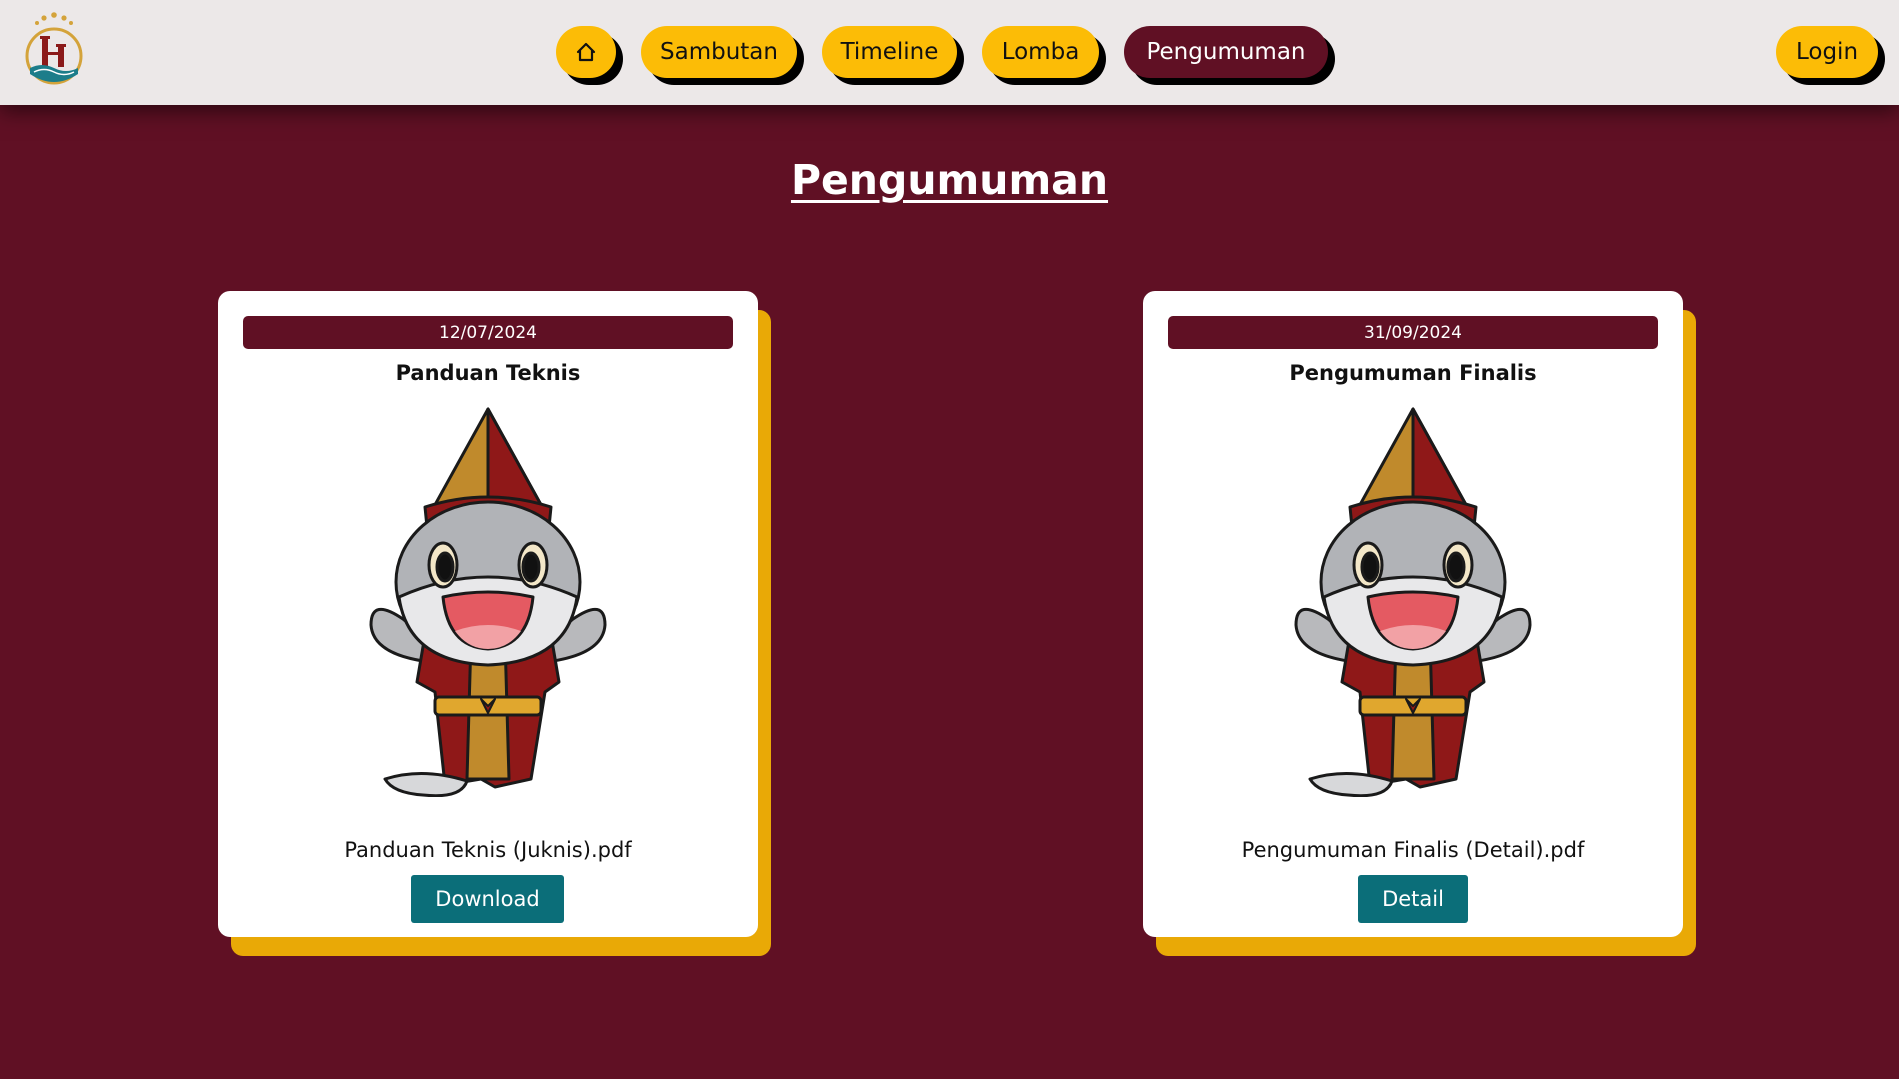 Image resolution: width=1899 pixels, height=1079 pixels. I want to click on login-button: Login, so click(1827, 52).